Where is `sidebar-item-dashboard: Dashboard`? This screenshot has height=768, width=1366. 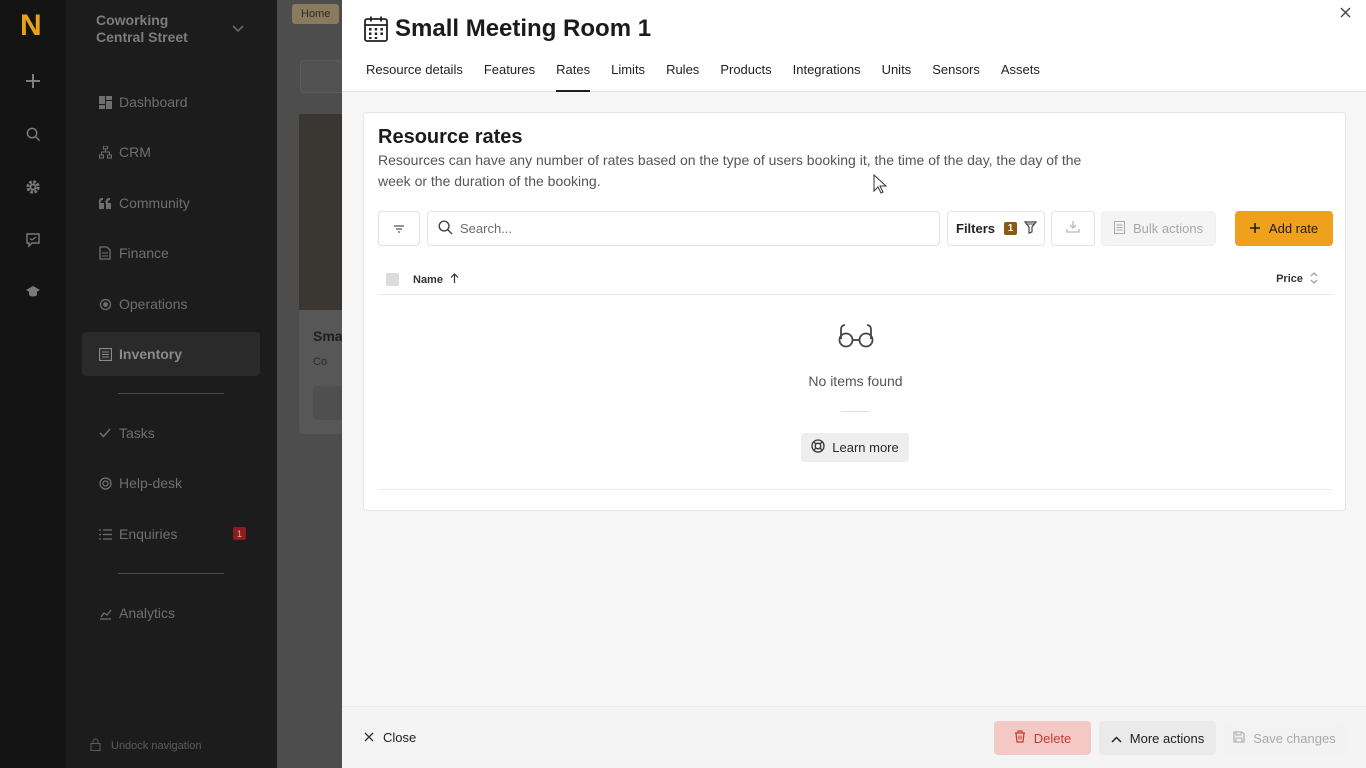 sidebar-item-dashboard: Dashboard is located at coordinates (171, 102).